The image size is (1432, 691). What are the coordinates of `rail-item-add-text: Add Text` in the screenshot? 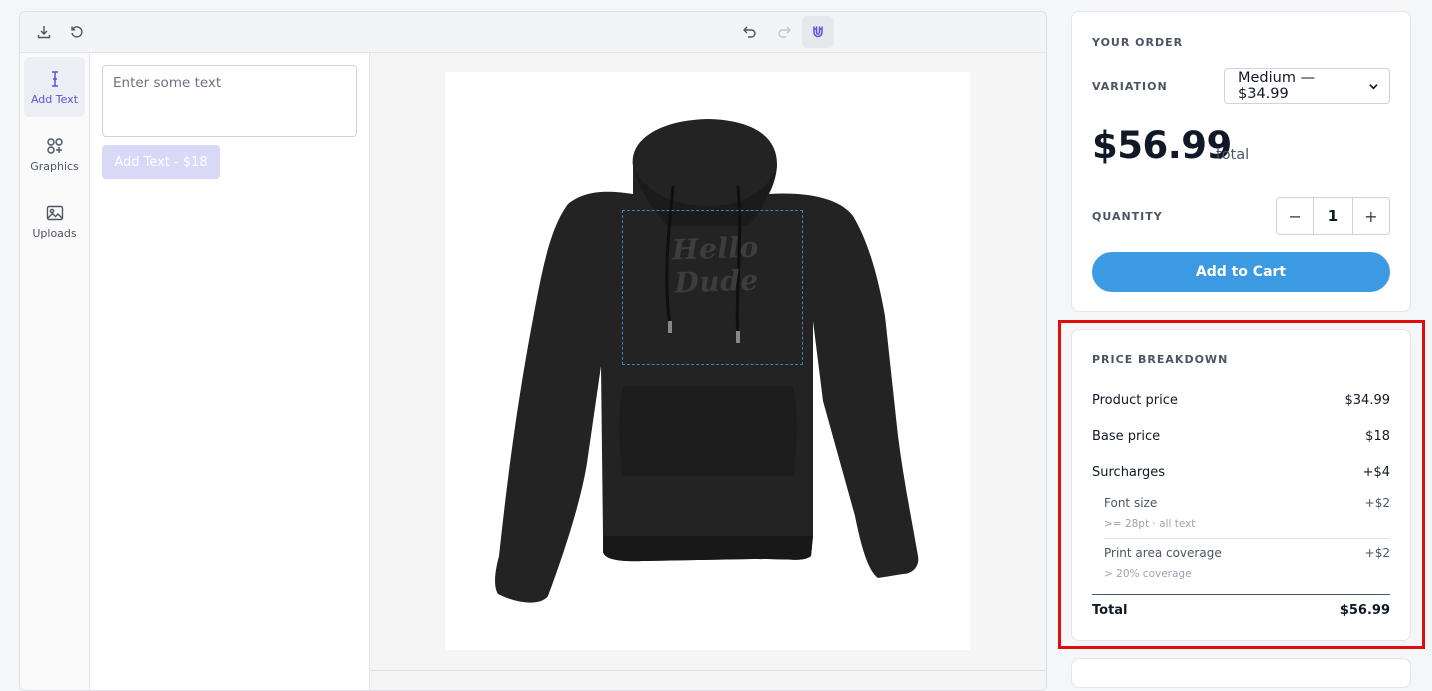 It's located at (54, 87).